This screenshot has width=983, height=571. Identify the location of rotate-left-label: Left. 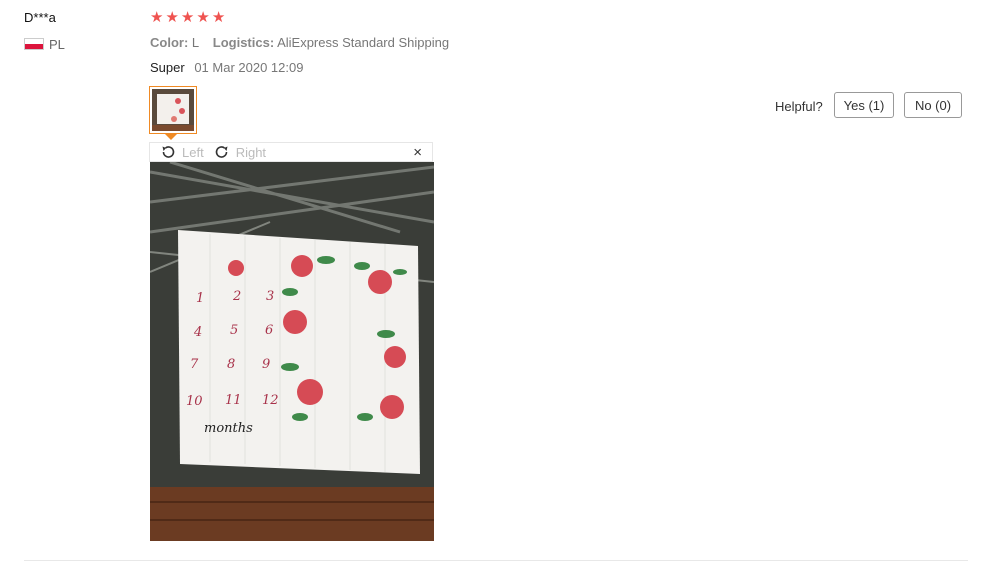
(193, 152).